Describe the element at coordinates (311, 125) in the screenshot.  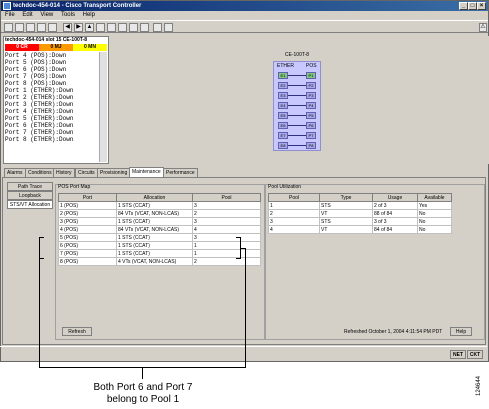
I see `pos-port-6: P6` at that location.